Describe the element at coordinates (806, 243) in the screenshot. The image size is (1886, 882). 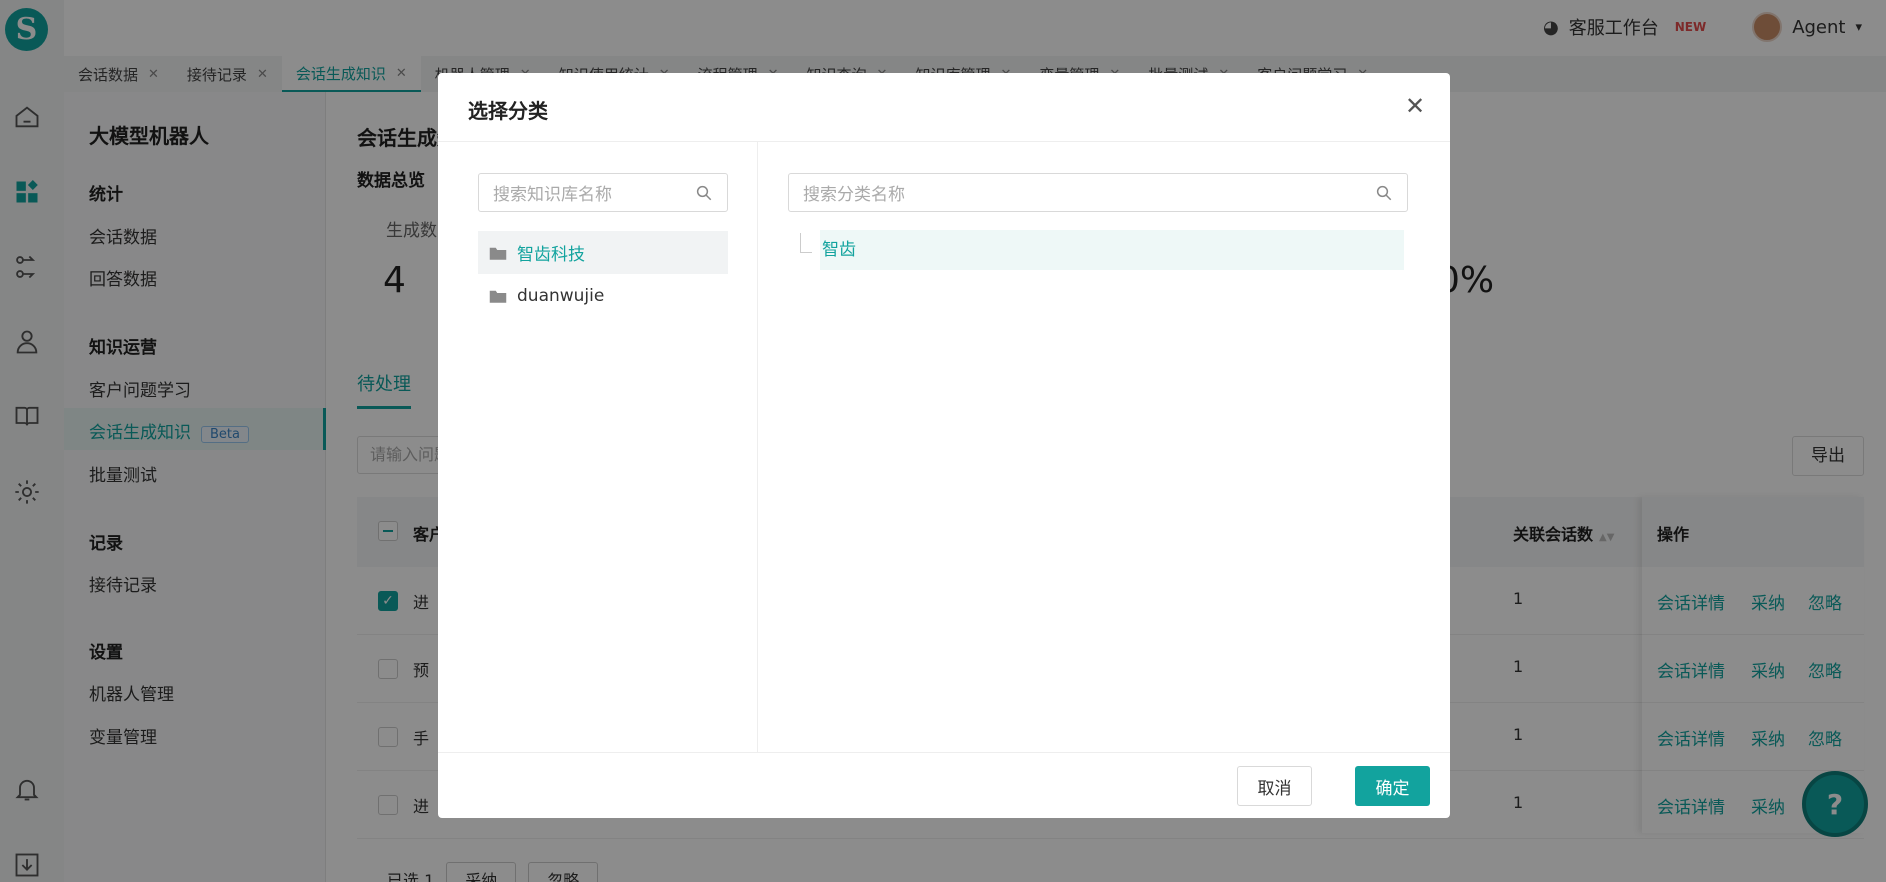
I see `tree-connector` at that location.